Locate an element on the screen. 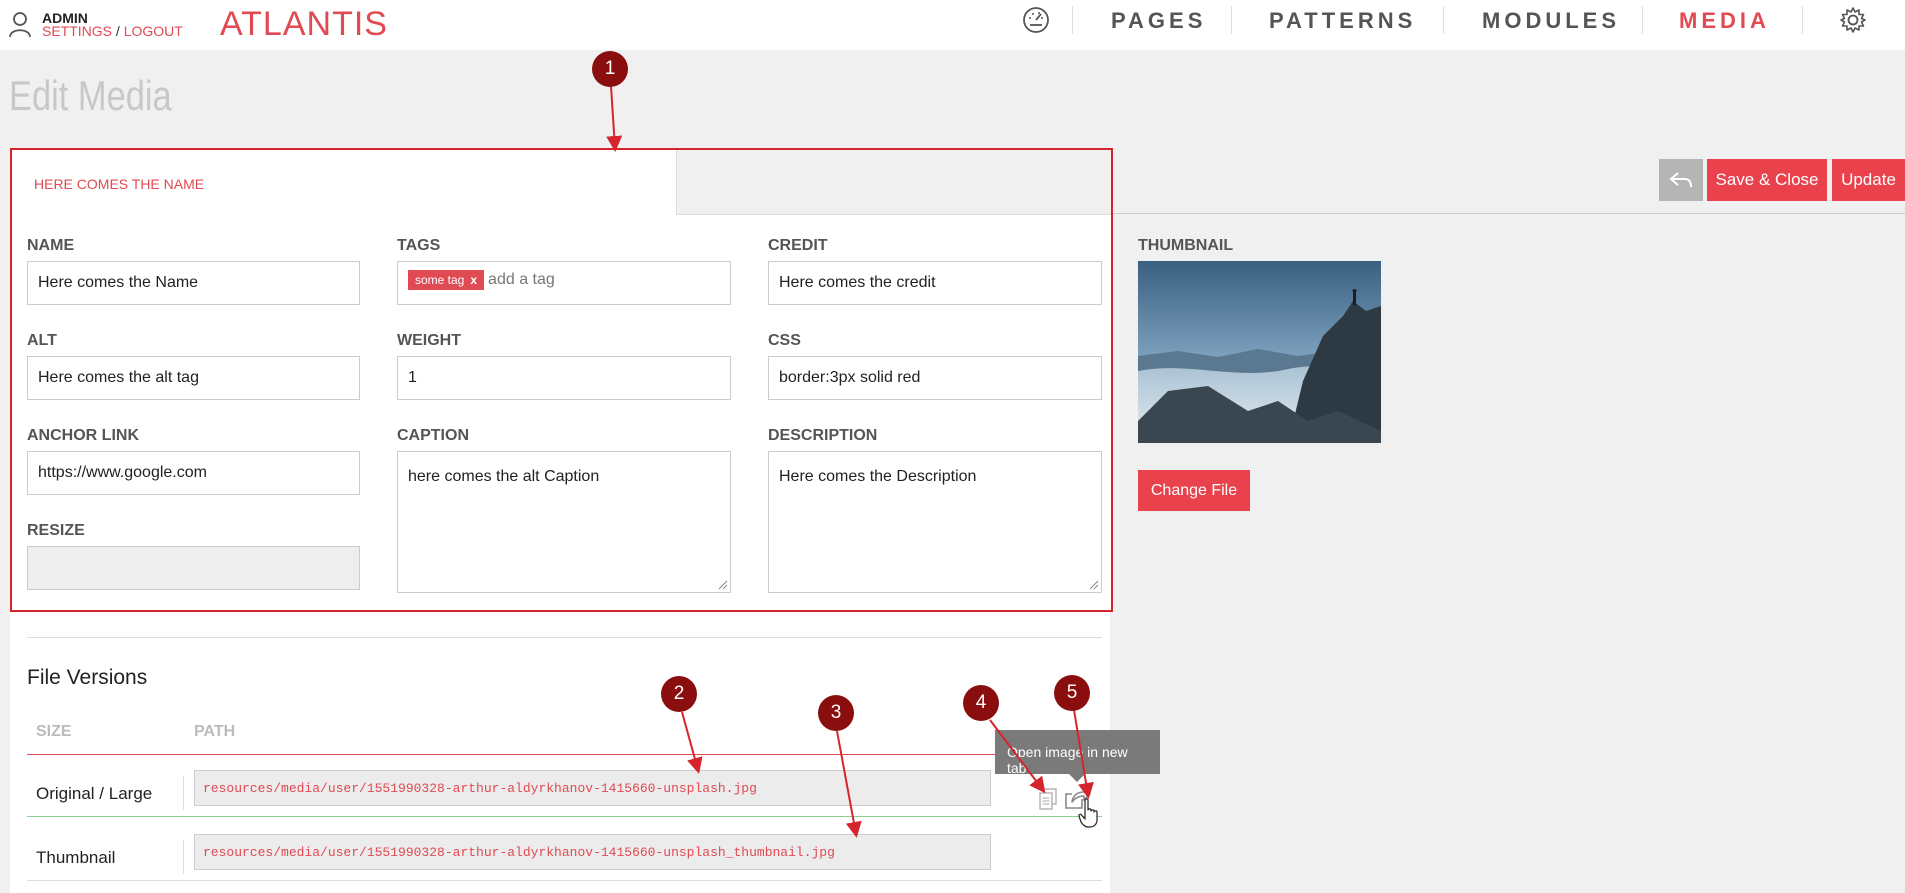 Image resolution: width=1905 pixels, height=893 pixels. tag-remove-button: x is located at coordinates (473, 280).